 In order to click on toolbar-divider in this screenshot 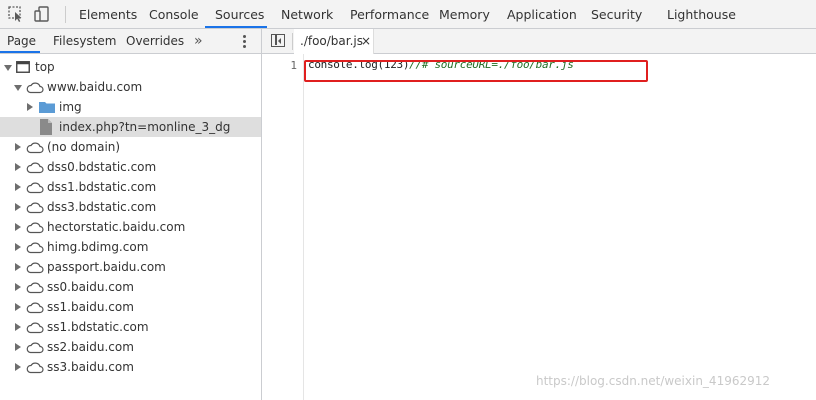, I will do `click(65, 14)`.